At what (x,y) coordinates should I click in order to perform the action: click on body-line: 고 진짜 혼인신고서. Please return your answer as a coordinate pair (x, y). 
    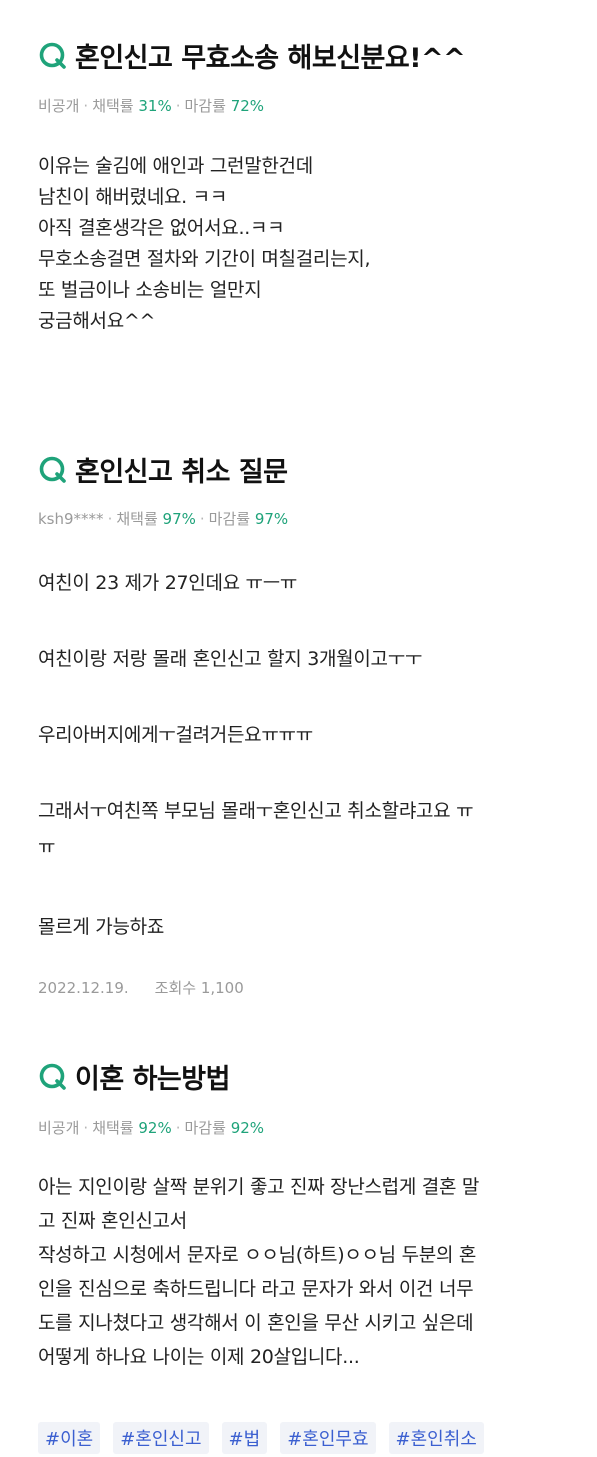
    Looking at the image, I should click on (112, 1221).